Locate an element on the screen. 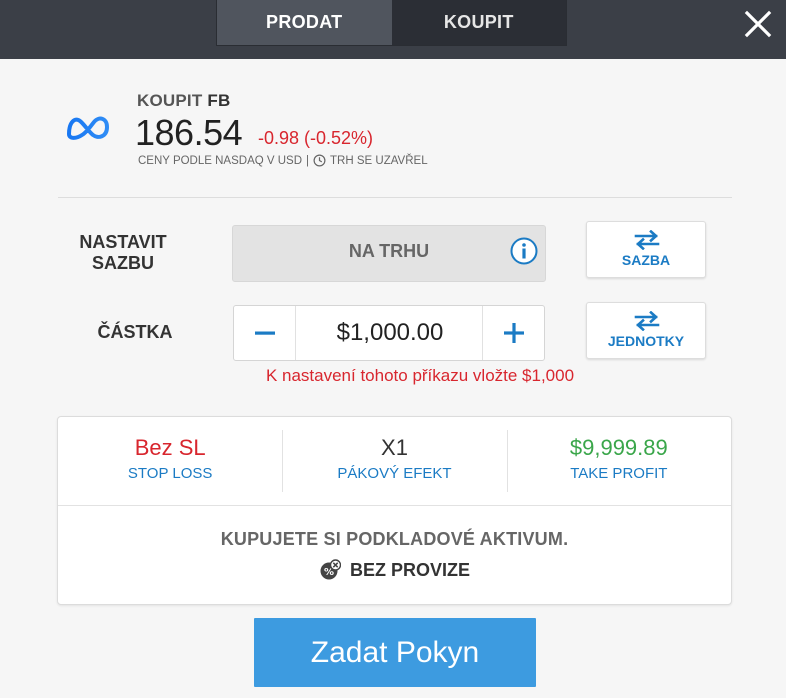 The height and width of the screenshot is (698, 786). no-commission-icon: % is located at coordinates (330, 569).